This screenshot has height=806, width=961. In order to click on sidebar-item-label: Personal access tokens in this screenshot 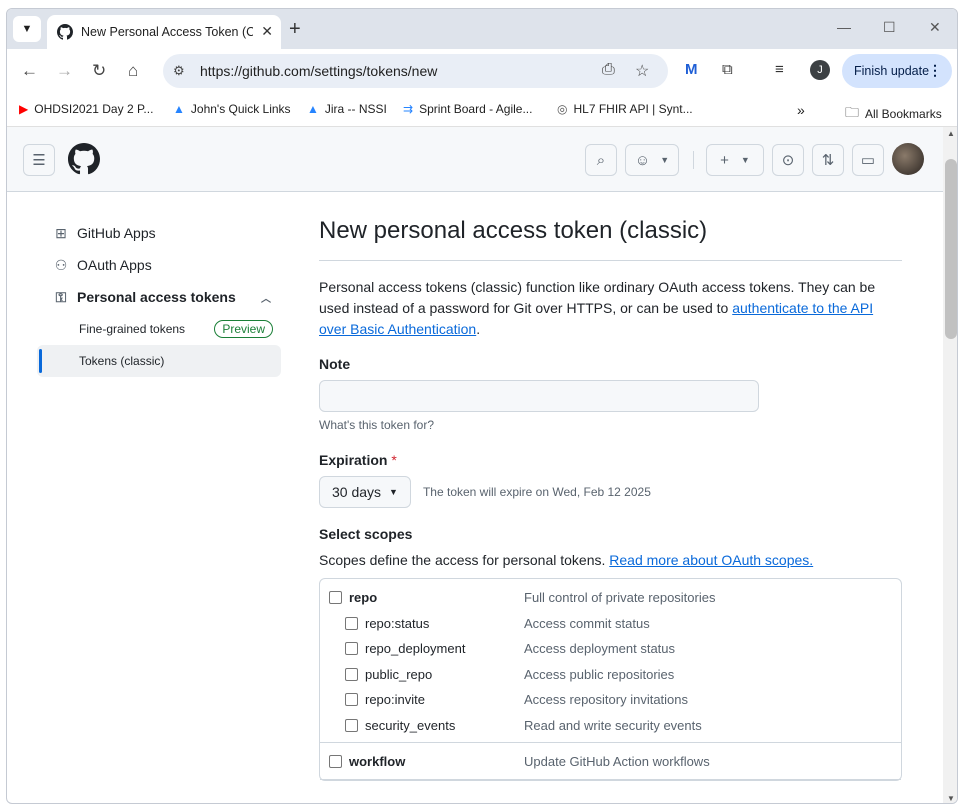, I will do `click(156, 297)`.